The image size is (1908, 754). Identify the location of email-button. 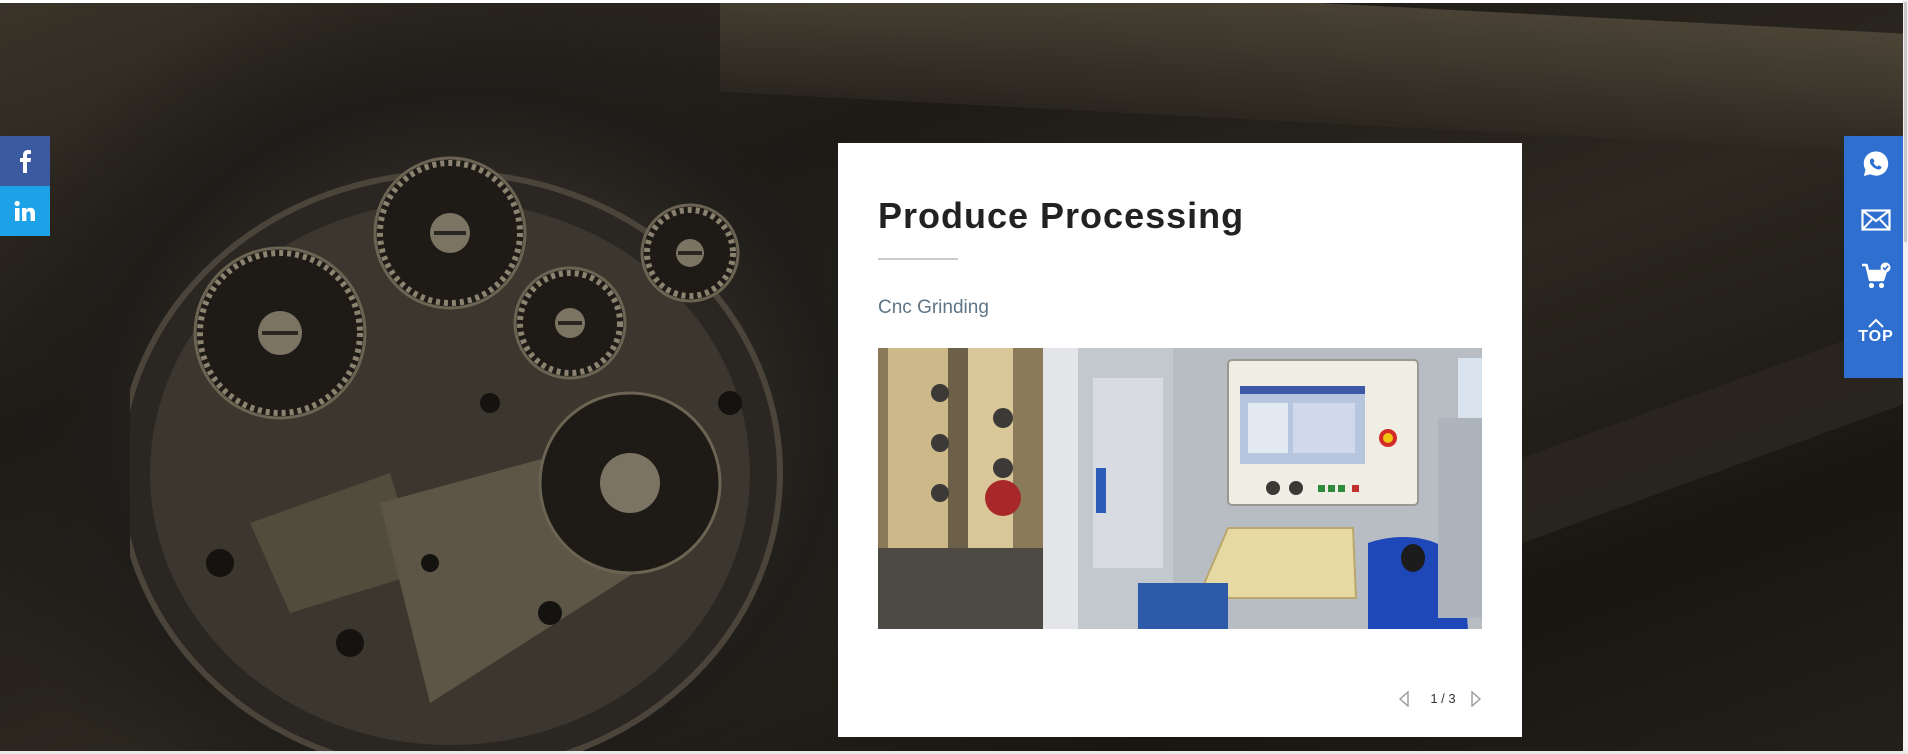
(1876, 220).